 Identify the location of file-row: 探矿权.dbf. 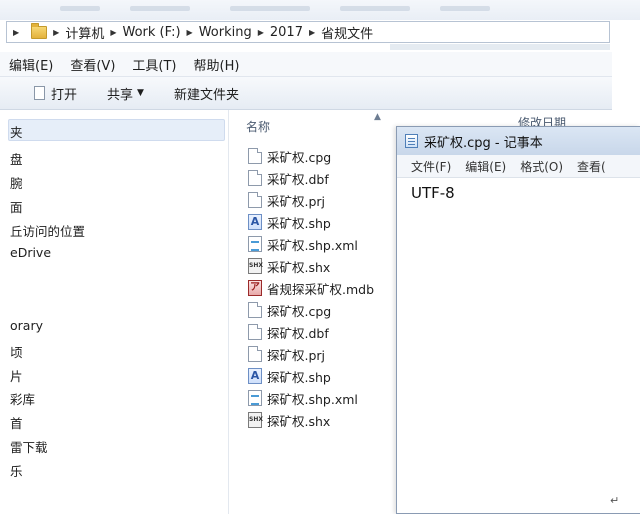
(288, 332).